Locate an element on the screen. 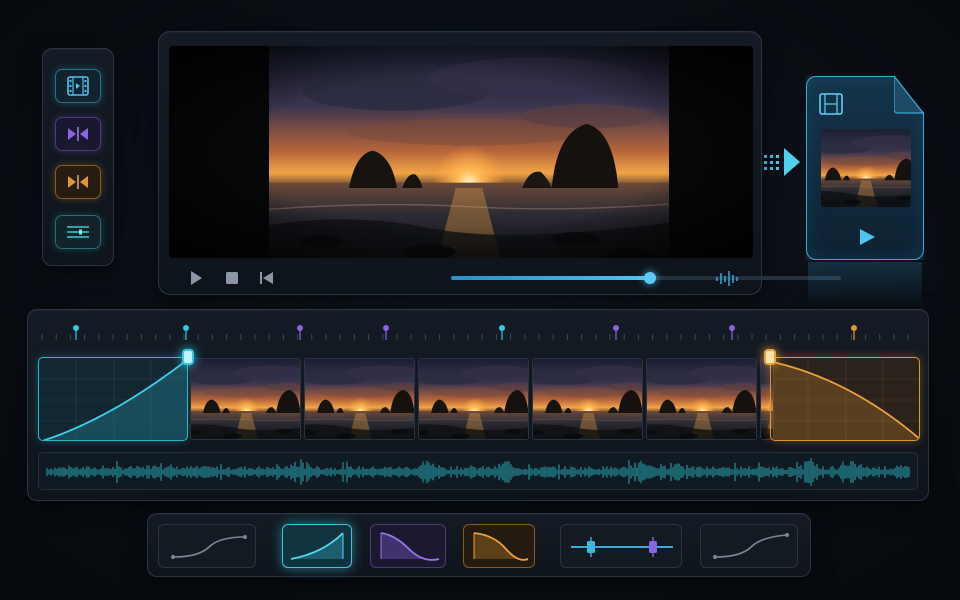 The image size is (960, 600). preset-s-curve-alt is located at coordinates (749, 546).